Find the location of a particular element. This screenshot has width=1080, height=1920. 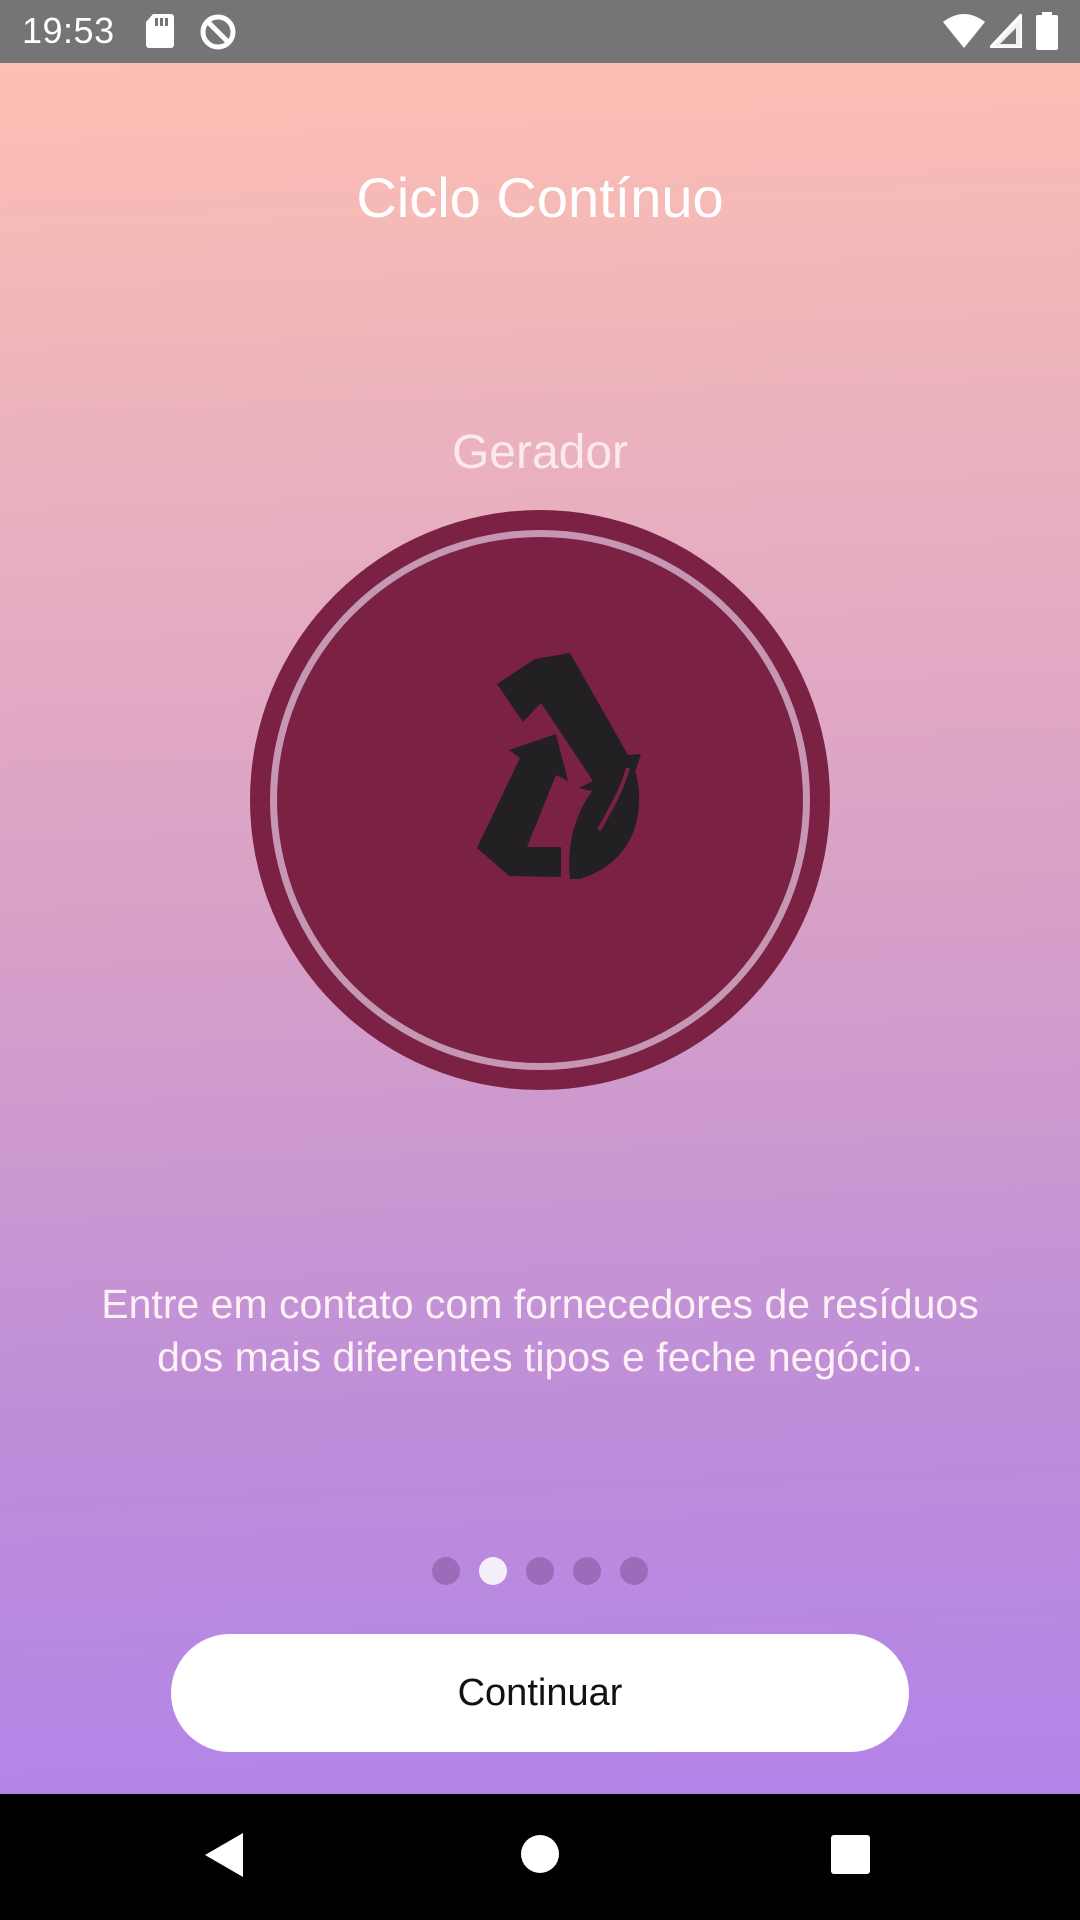

page-dot-active is located at coordinates (493, 1571).